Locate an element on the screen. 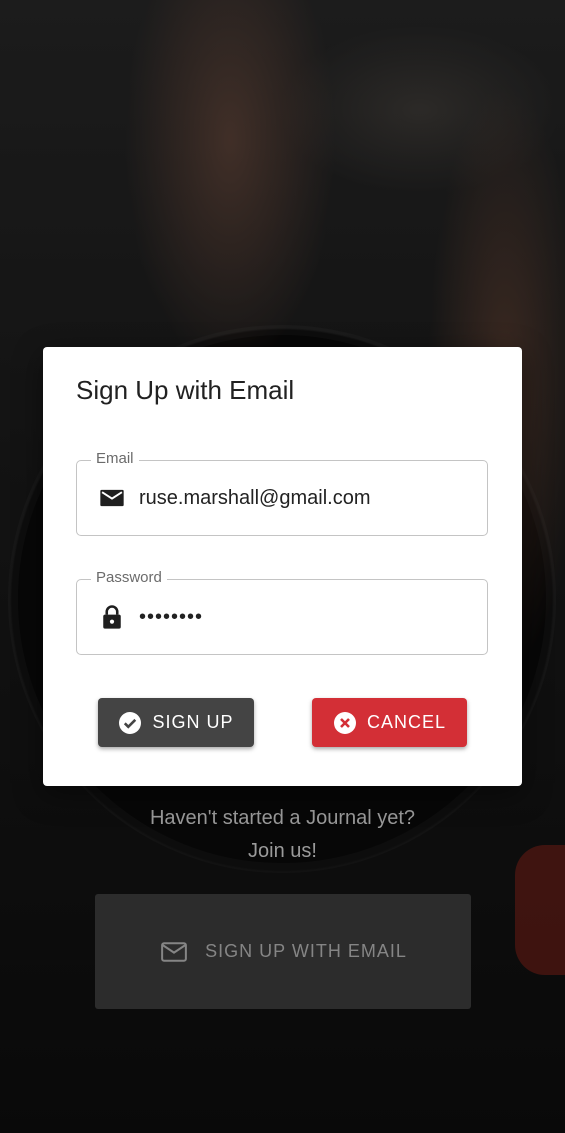 This screenshot has height=1133, width=565. email-field-label: Email is located at coordinates (115, 459).